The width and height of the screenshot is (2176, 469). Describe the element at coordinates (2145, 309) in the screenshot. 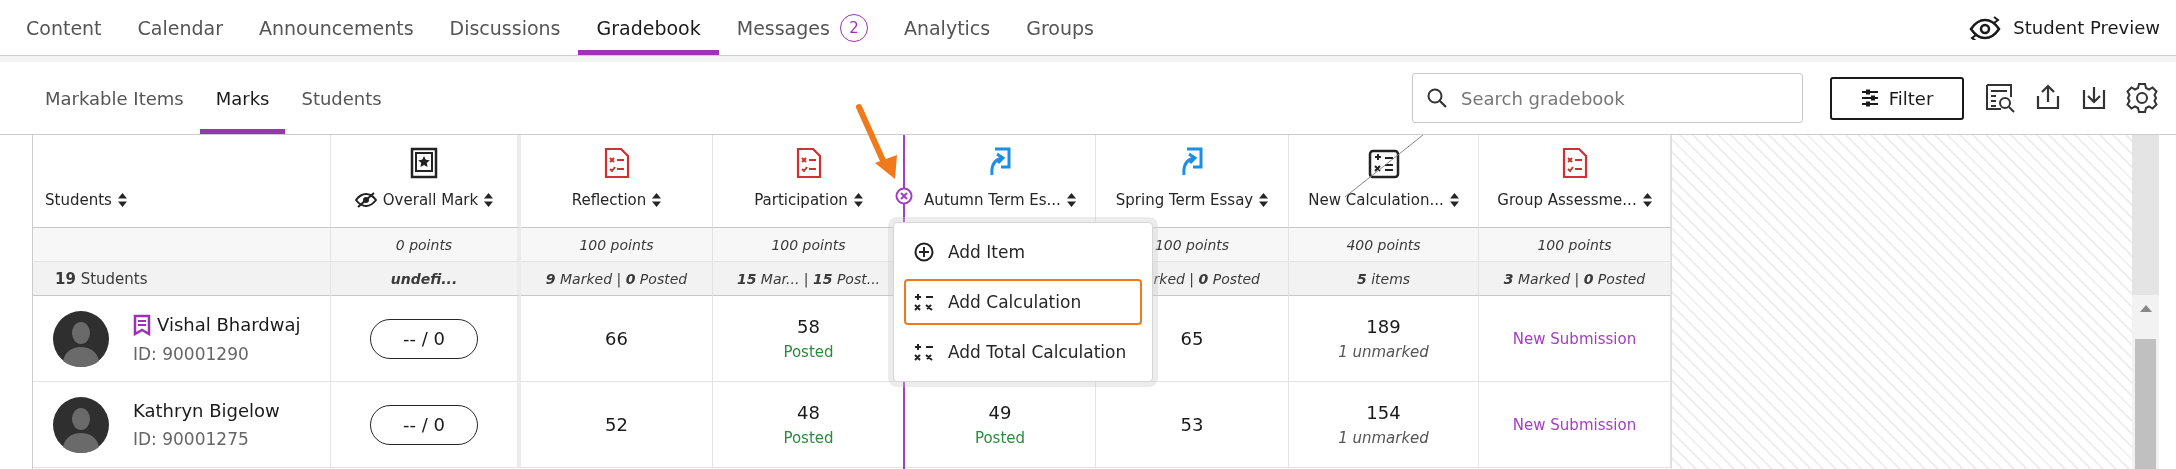

I see `scroll-up-icon` at that location.